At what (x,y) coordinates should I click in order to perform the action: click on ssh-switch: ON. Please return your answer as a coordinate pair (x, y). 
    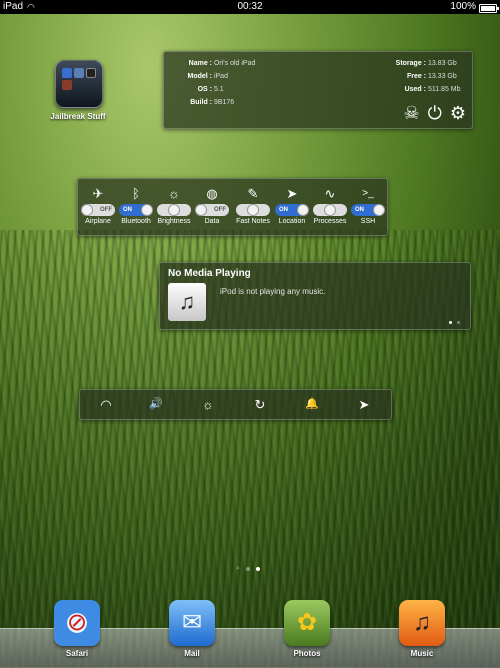
    Looking at the image, I should click on (368, 210).